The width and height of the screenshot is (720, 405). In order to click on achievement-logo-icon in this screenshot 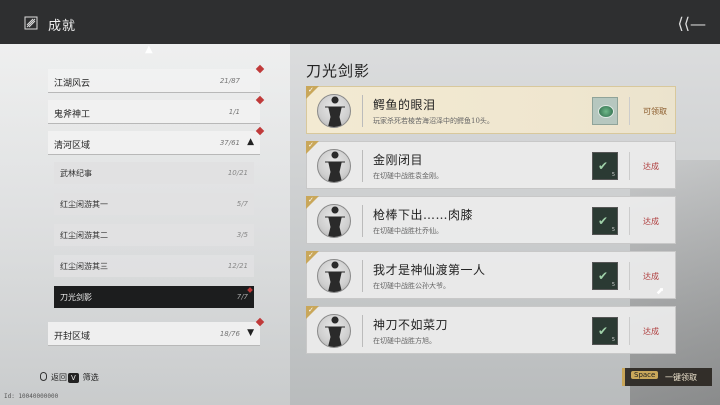, I will do `click(31, 23)`.